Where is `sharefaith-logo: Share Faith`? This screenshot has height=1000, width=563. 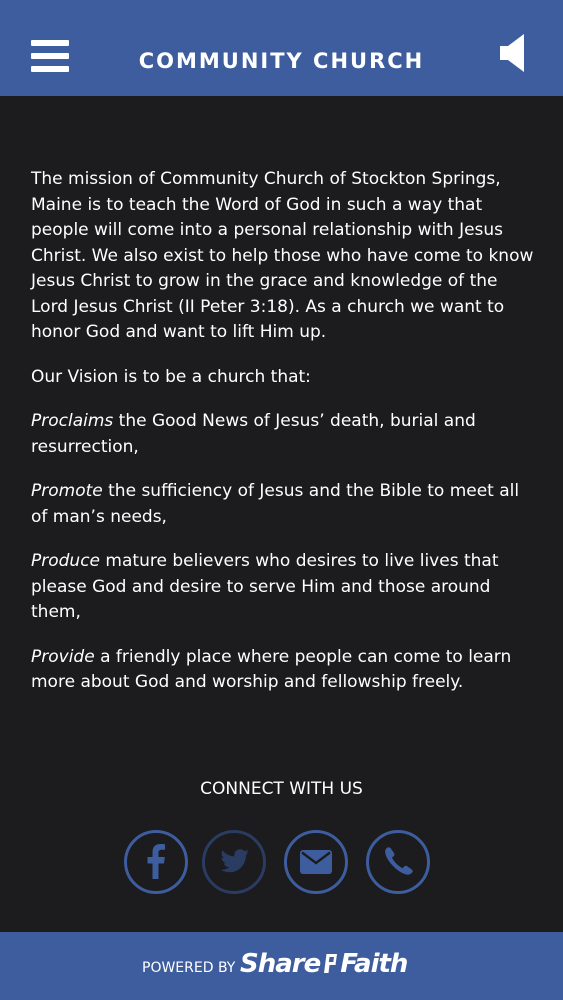
sharefaith-logo: Share Faith is located at coordinates (324, 964).